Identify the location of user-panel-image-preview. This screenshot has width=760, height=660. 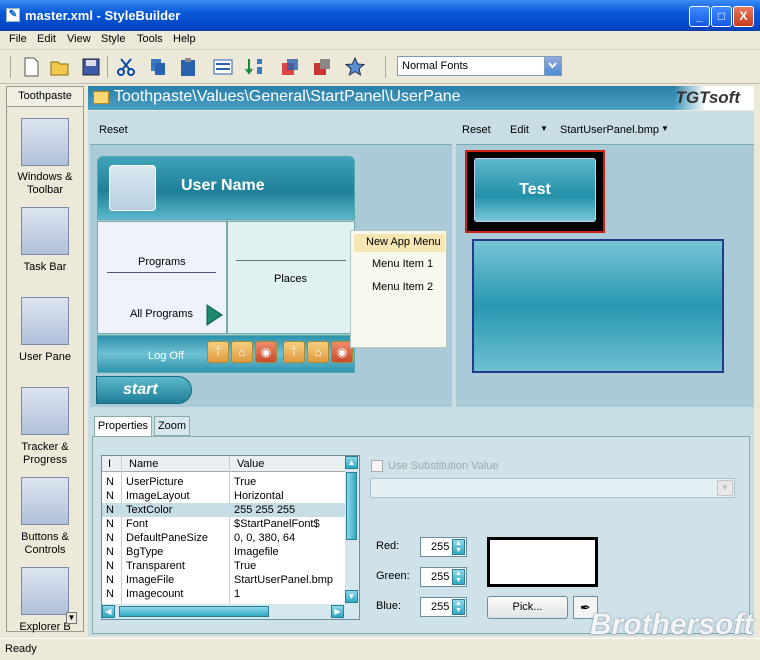
(598, 306).